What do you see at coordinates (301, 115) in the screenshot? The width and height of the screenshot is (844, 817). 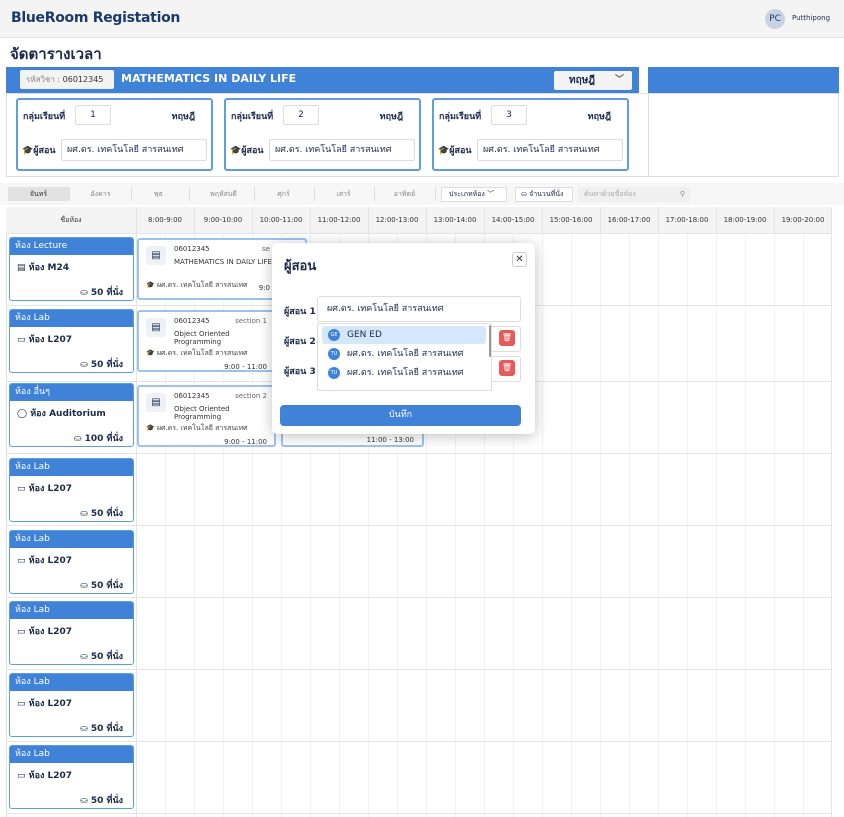 I see `group-number-input: 2` at bounding box center [301, 115].